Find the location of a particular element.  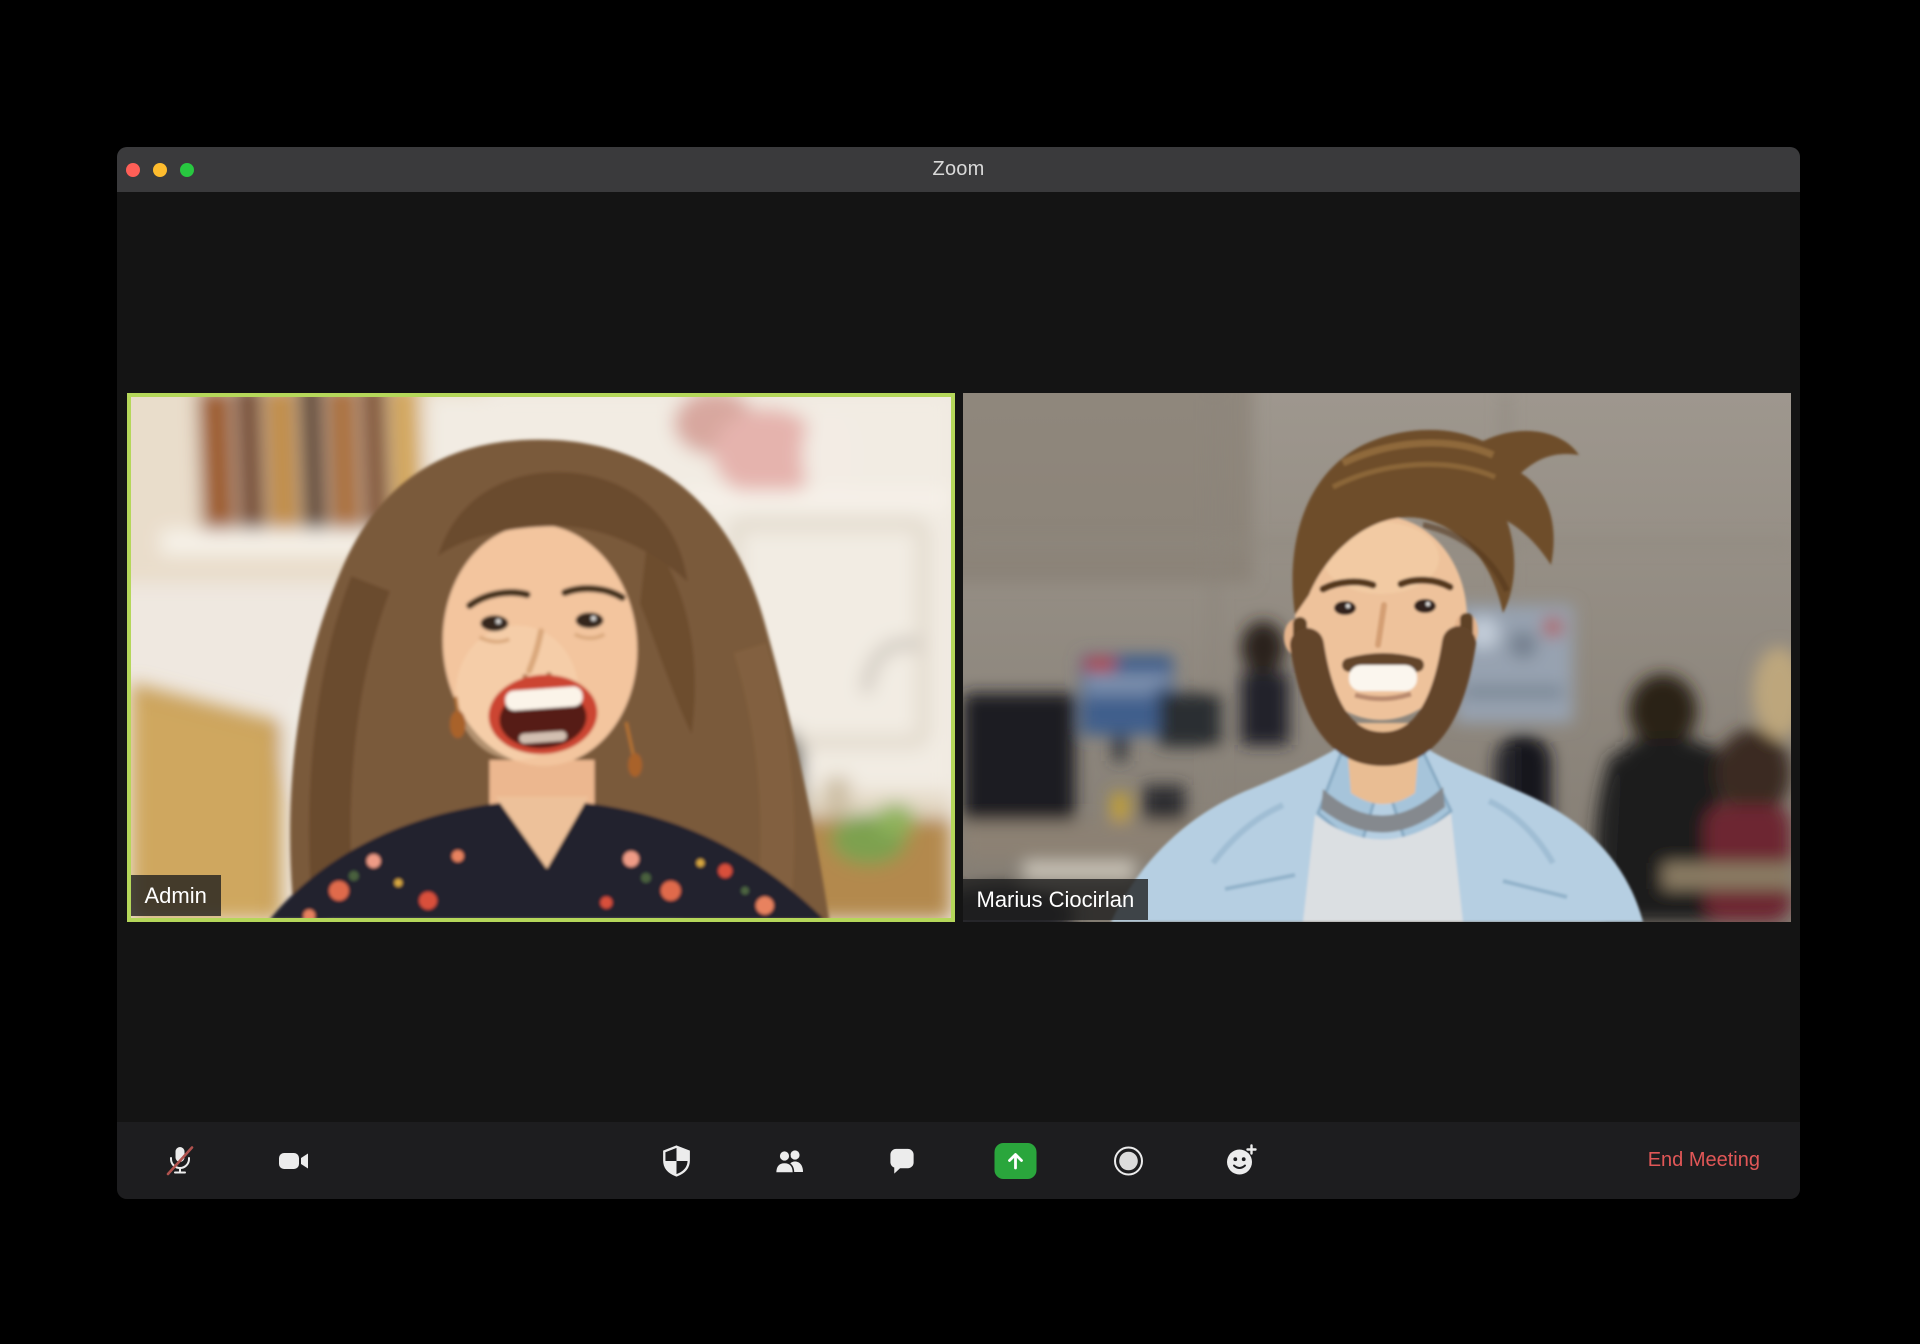

video-button is located at coordinates (294, 1161).